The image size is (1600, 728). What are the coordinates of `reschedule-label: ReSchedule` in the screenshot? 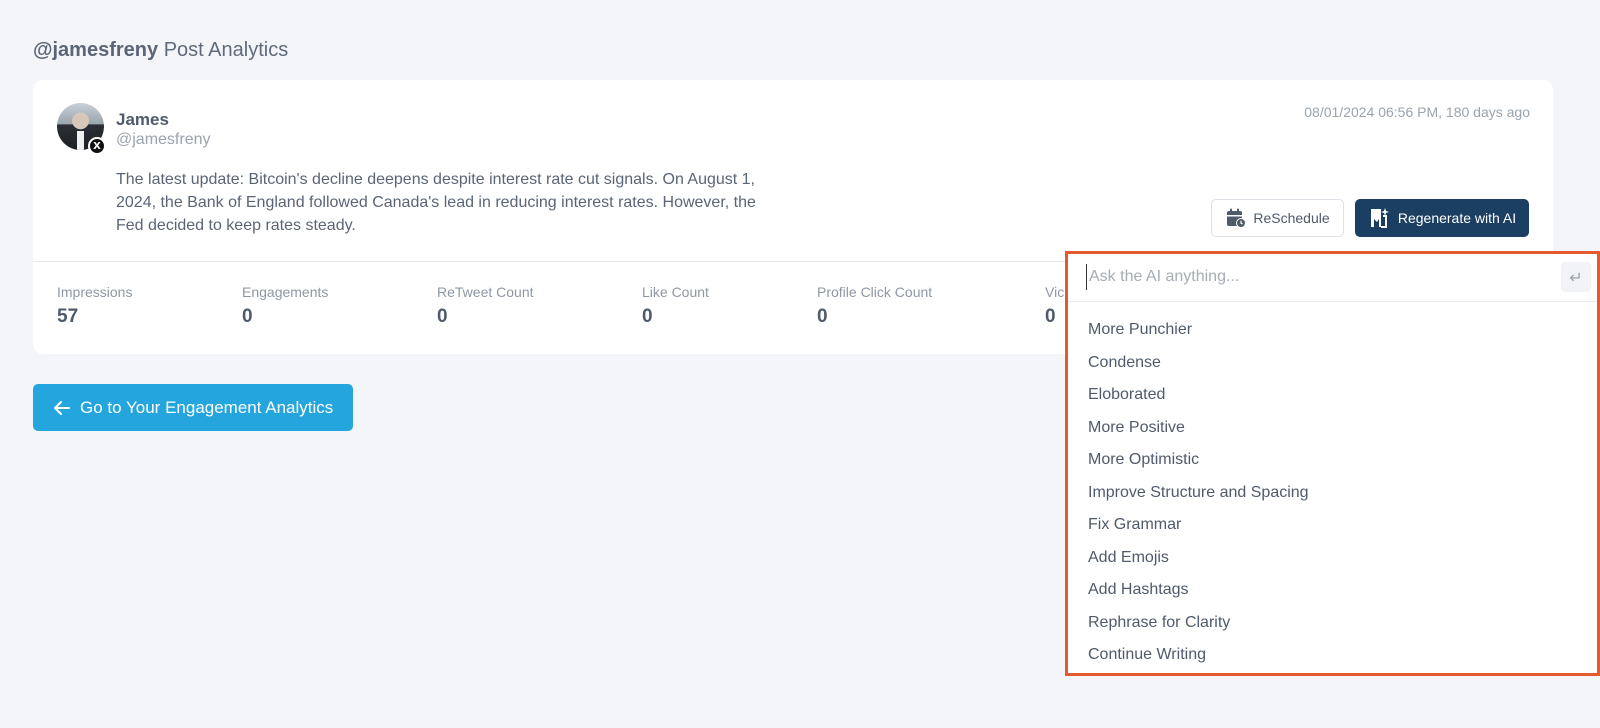 It's located at (1291, 218).